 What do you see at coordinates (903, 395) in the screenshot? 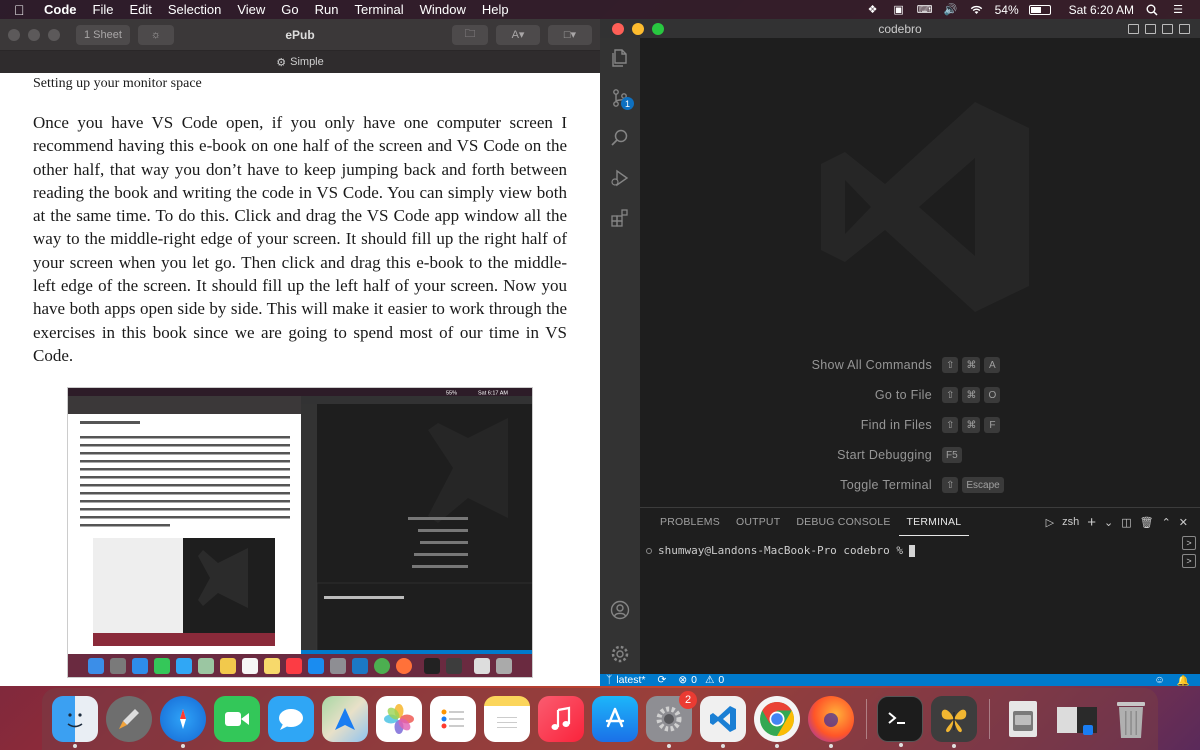
I see `shortcut-label: Go to File` at bounding box center [903, 395].